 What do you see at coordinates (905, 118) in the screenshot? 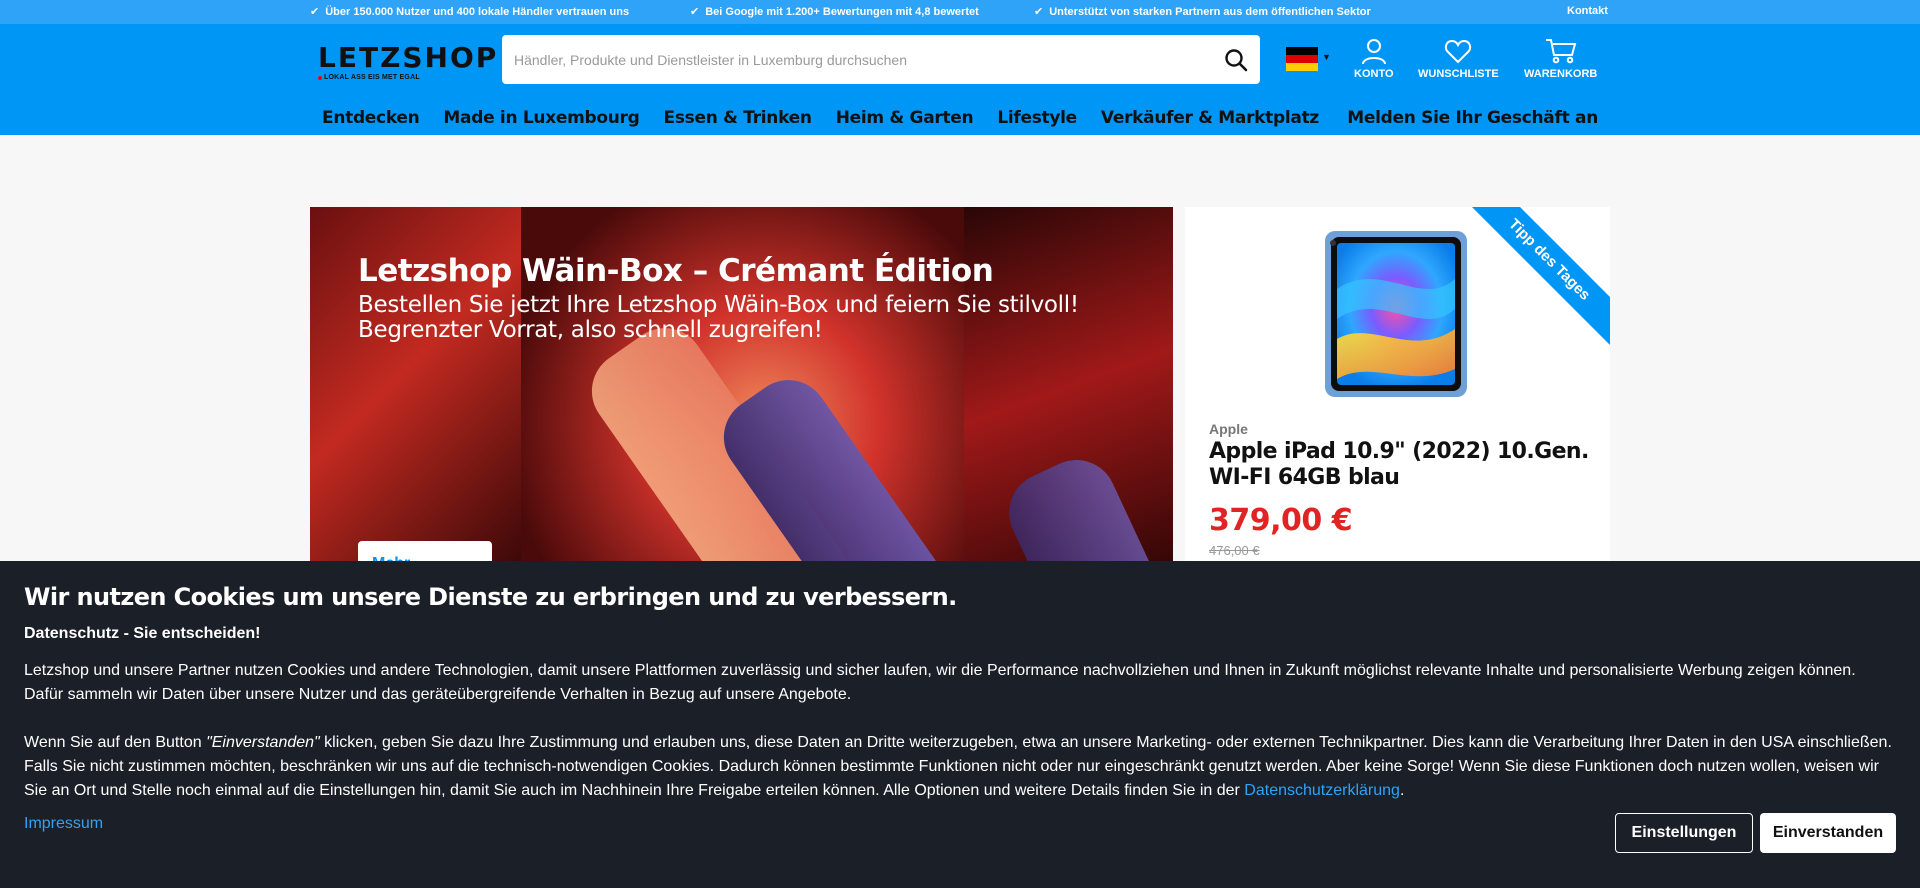
I see `nav-item-heim-garten: Heim & Garten` at bounding box center [905, 118].